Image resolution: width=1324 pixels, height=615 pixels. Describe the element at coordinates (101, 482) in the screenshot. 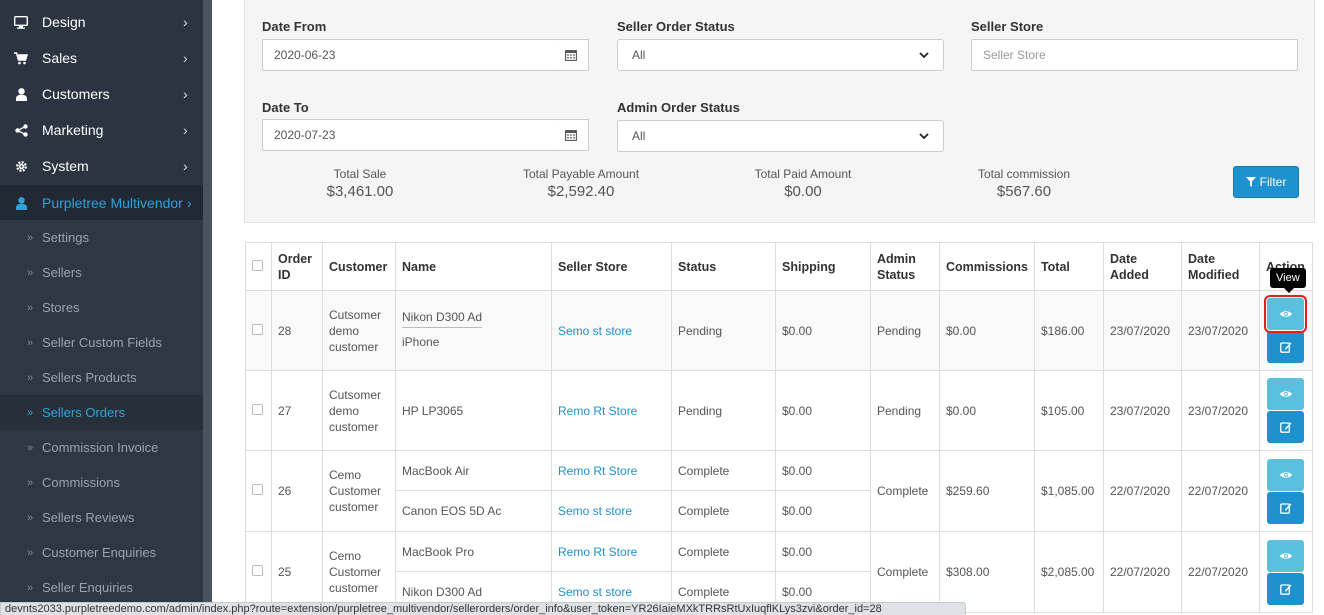

I see `submenu-commissions: » Commissions` at that location.